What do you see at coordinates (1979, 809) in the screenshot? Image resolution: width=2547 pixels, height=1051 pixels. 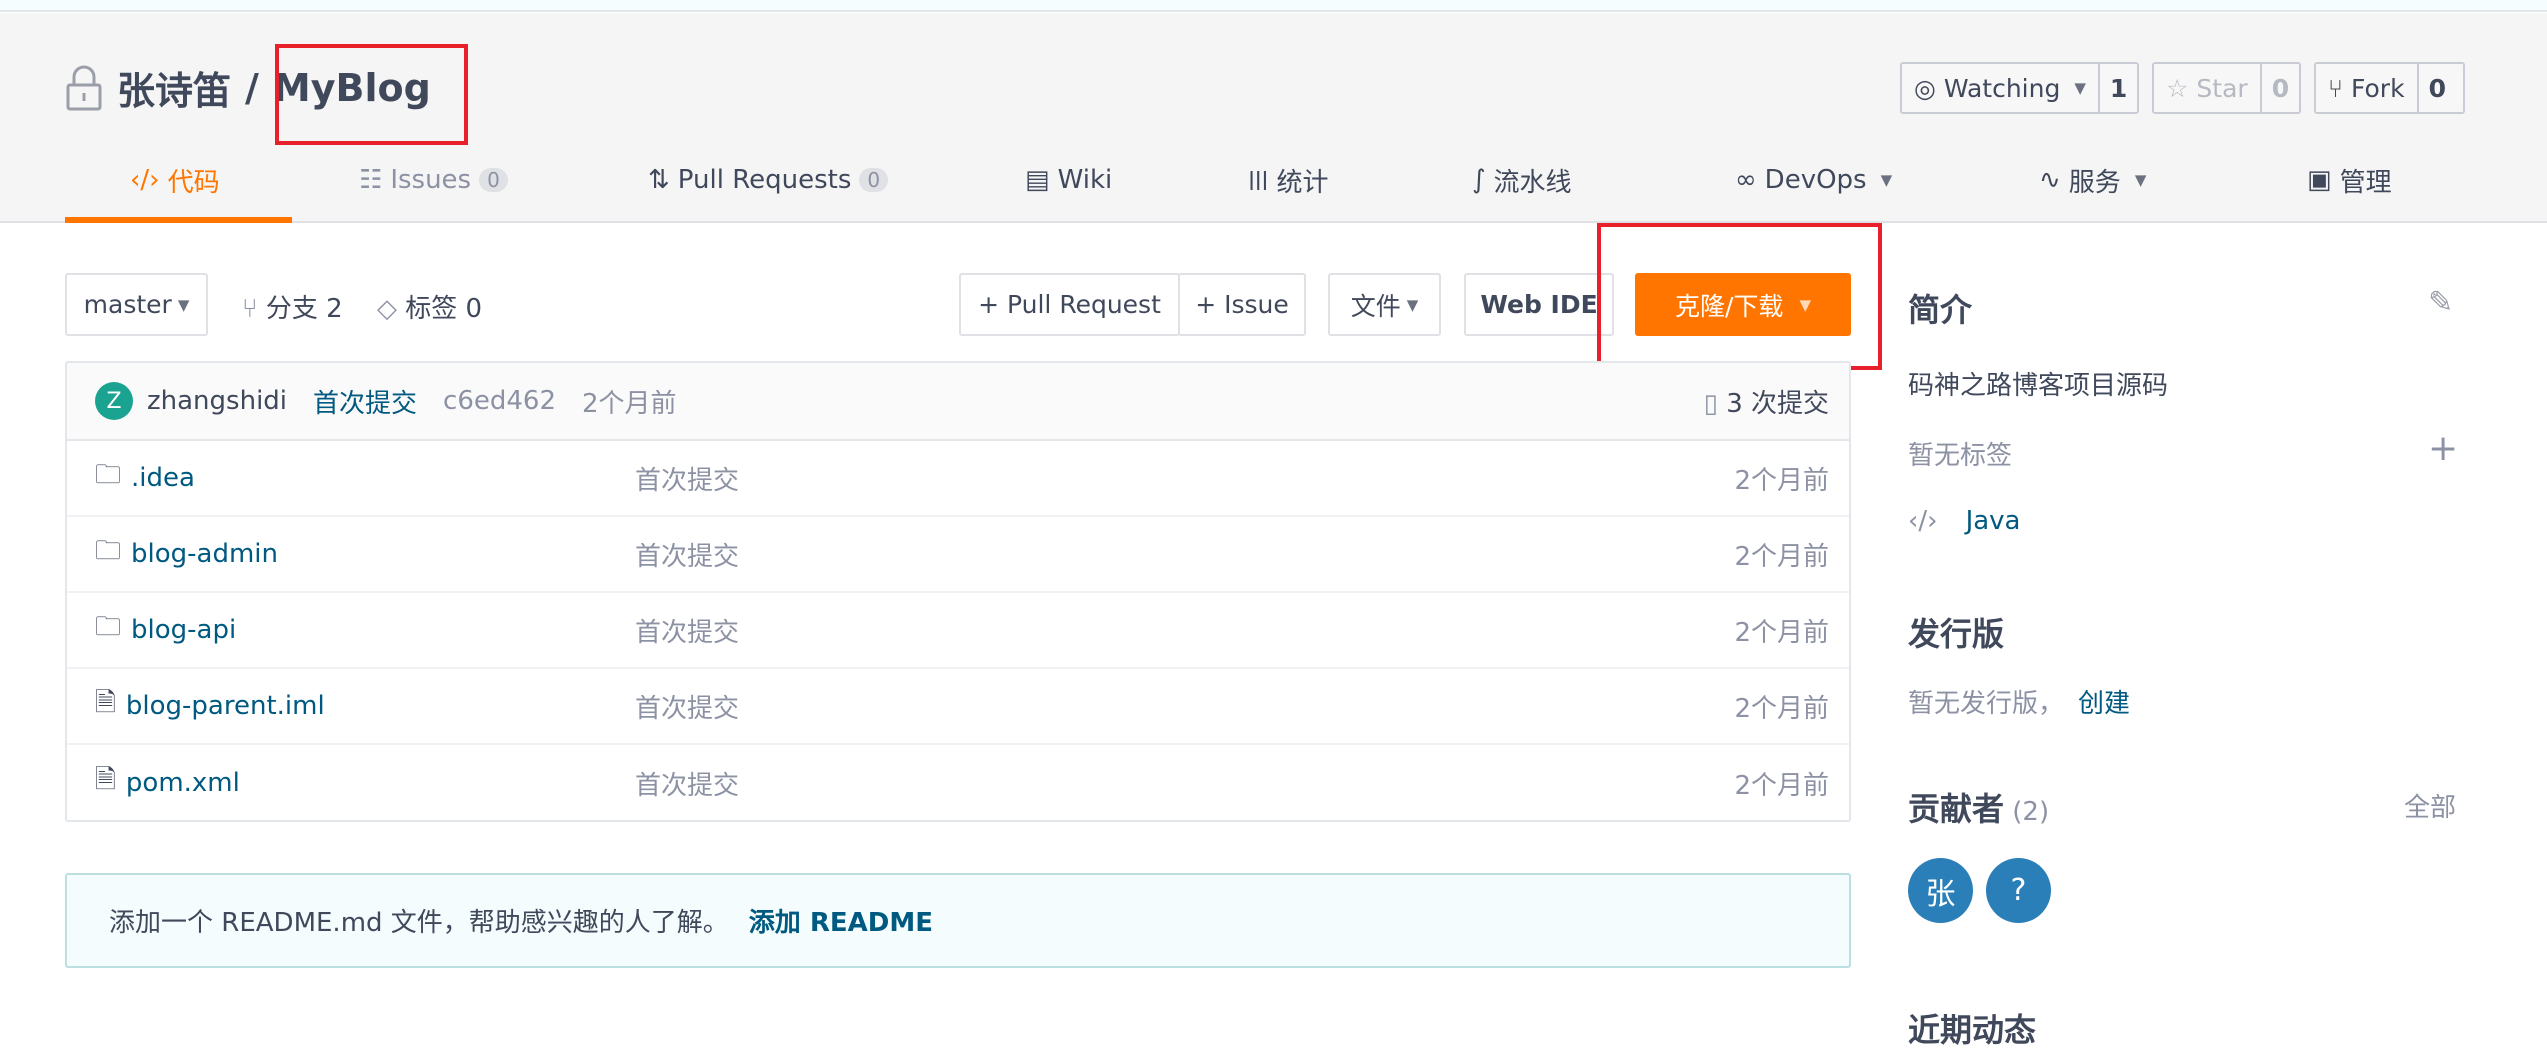 I see `contributors-header: 贡献者 (2)` at bounding box center [1979, 809].